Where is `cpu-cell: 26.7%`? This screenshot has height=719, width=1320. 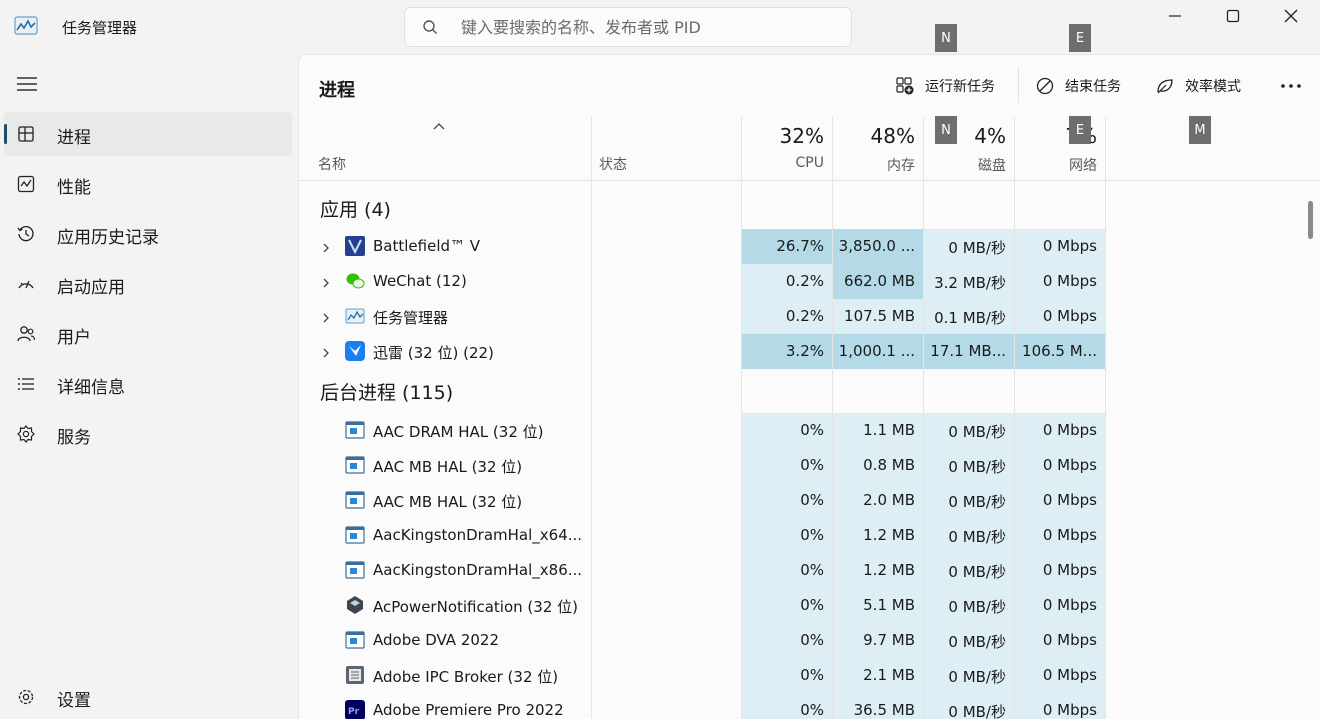
cpu-cell: 26.7% is located at coordinates (787, 246).